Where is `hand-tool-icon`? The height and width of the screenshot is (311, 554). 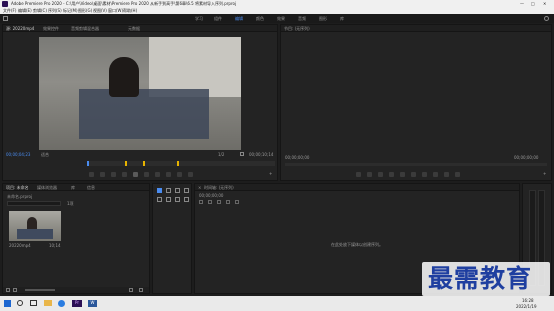
hand-tool-icon is located at coordinates (177, 199).